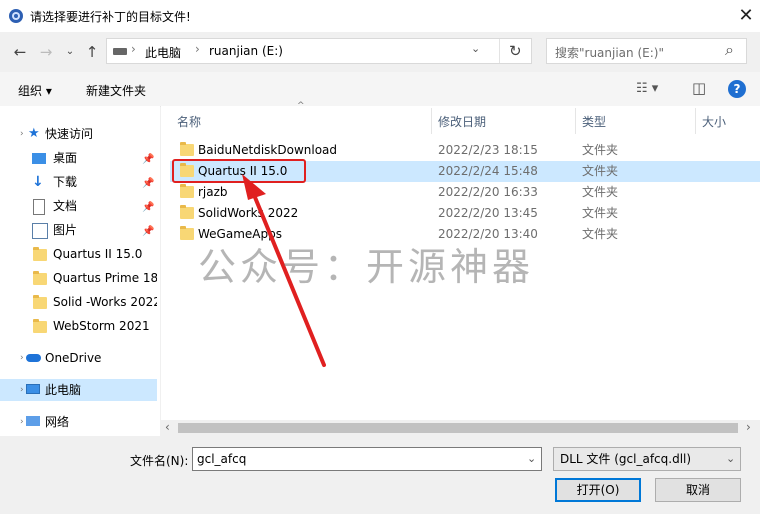 The image size is (760, 514). What do you see at coordinates (366, 267) in the screenshot?
I see `watermark-text: 公众号：开源神器` at bounding box center [366, 267].